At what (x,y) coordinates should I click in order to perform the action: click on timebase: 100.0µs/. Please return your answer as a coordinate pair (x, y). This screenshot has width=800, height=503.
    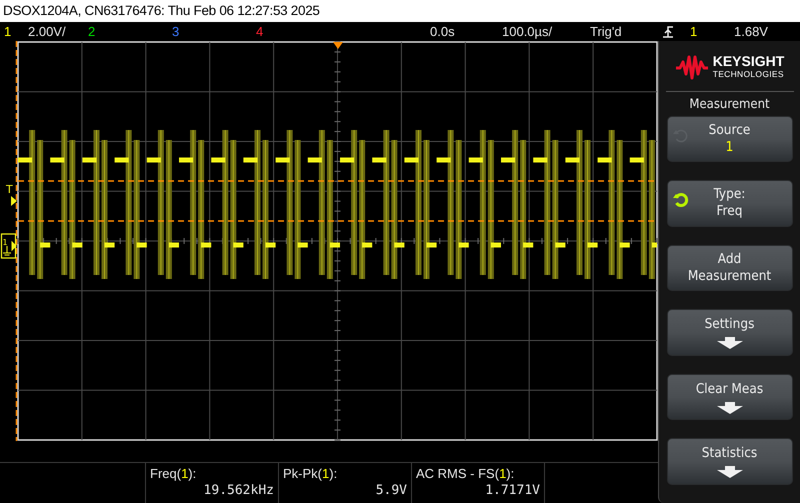
    Looking at the image, I should click on (527, 32).